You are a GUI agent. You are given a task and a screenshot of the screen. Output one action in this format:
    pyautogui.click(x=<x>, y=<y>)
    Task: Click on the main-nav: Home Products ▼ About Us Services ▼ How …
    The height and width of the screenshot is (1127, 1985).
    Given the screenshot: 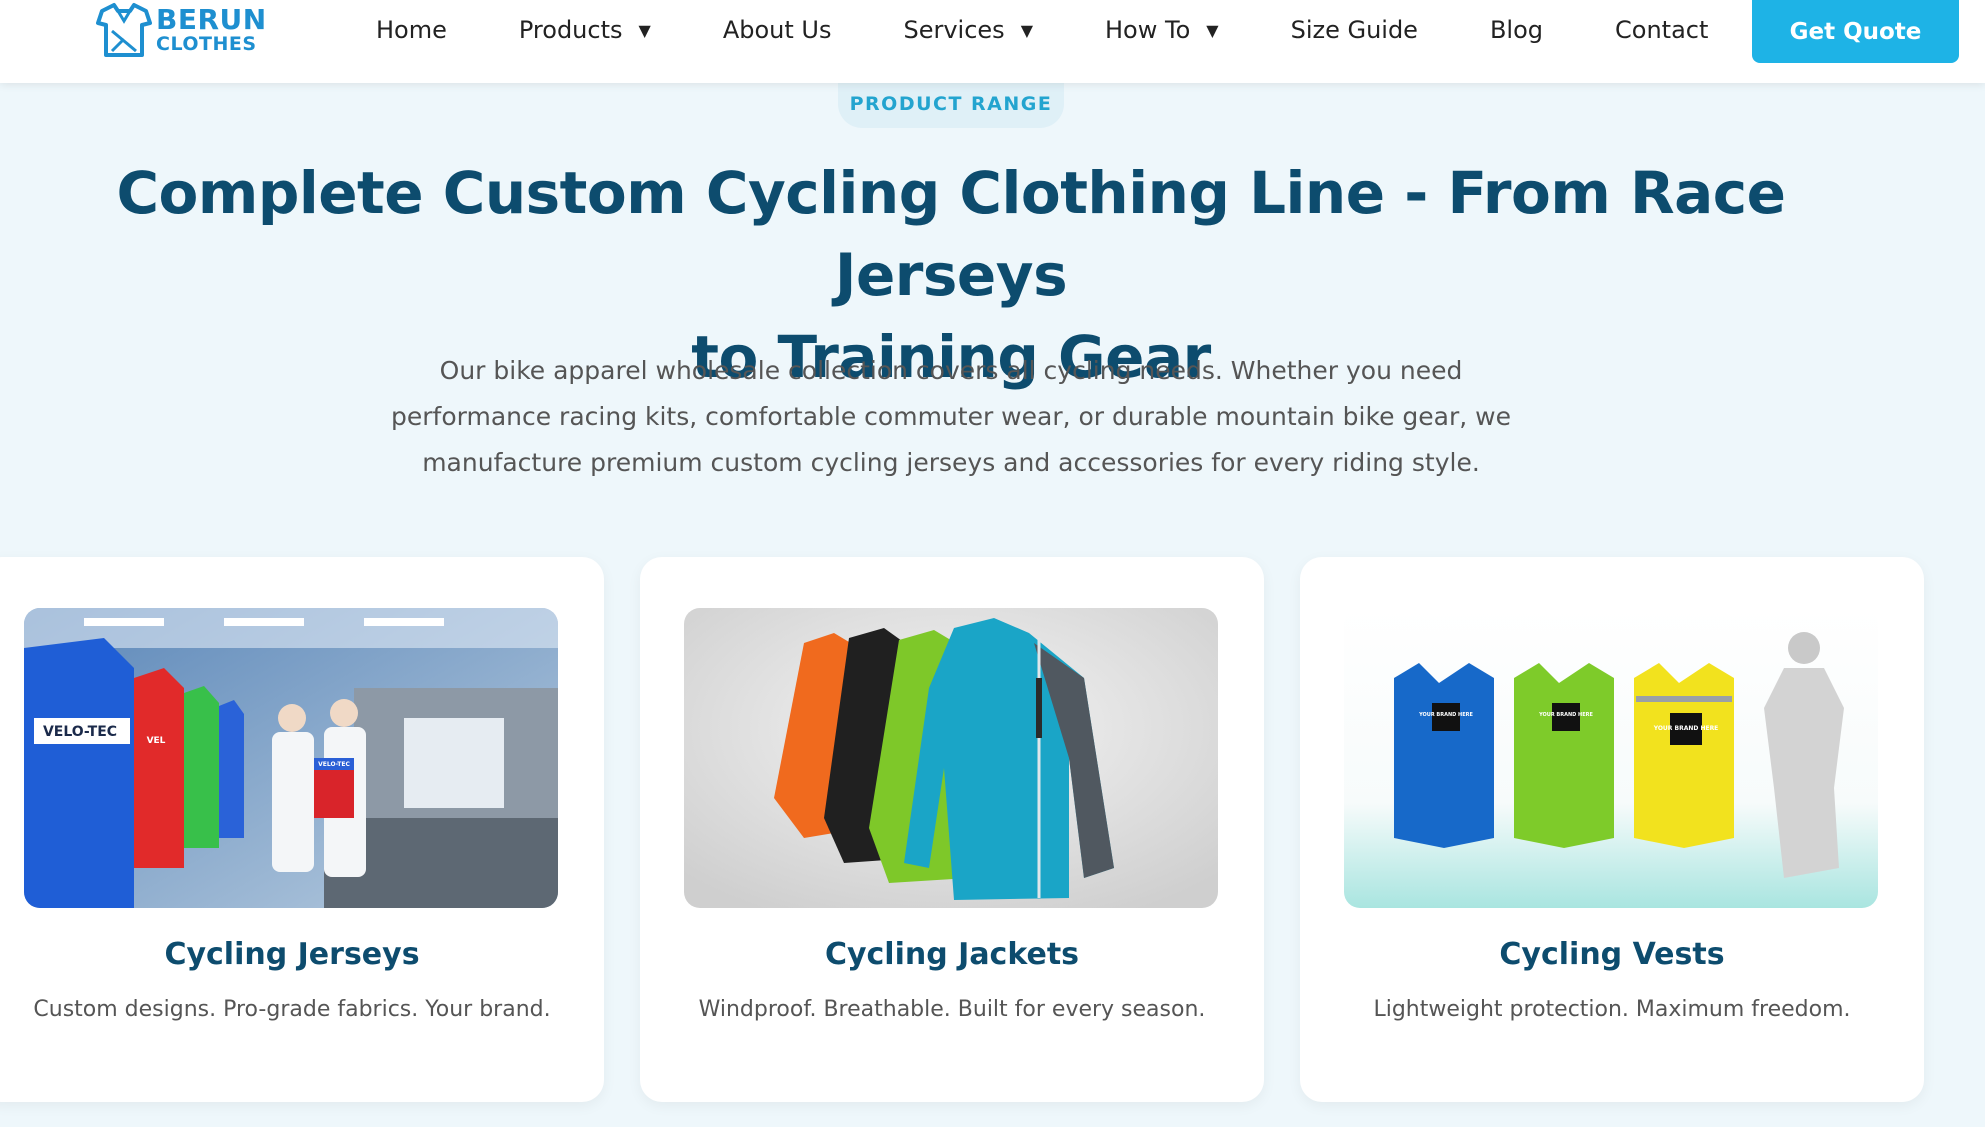 What is the action you would take?
    pyautogui.click(x=1078, y=30)
    